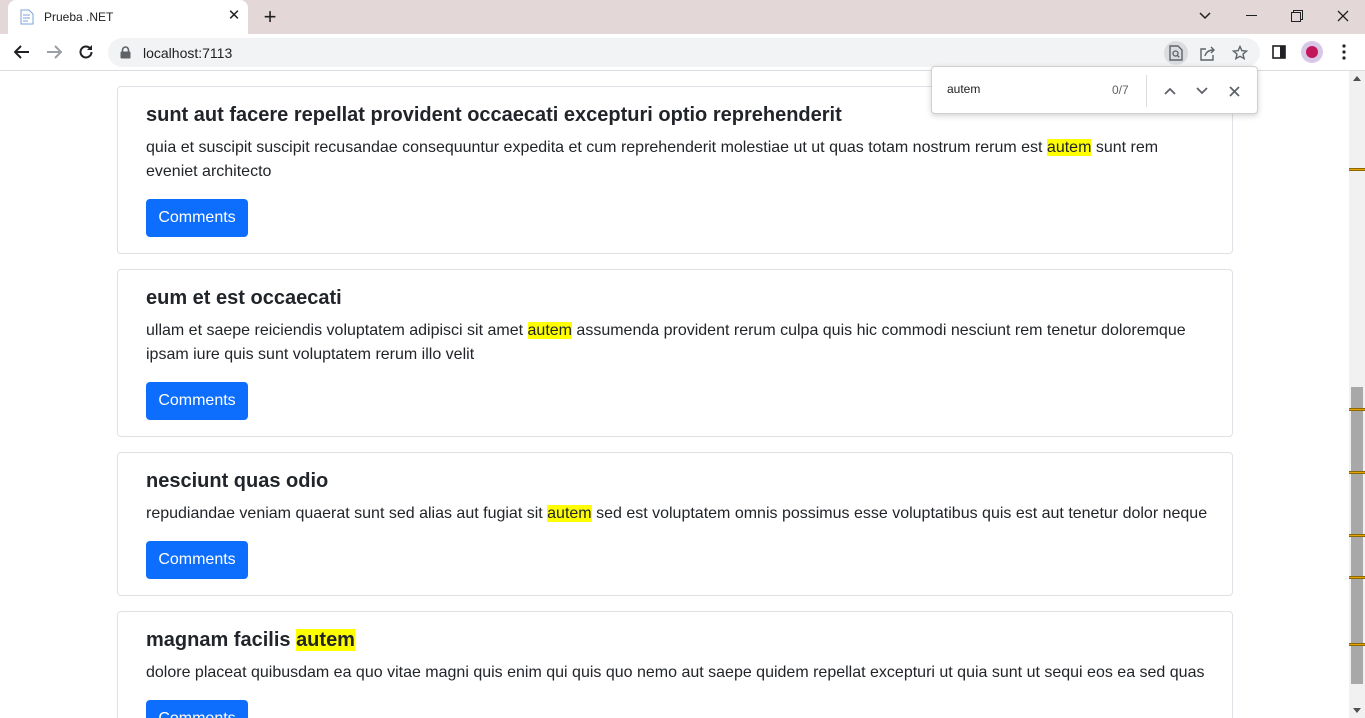  I want to click on chevron-up-icon, so click(1170, 91).